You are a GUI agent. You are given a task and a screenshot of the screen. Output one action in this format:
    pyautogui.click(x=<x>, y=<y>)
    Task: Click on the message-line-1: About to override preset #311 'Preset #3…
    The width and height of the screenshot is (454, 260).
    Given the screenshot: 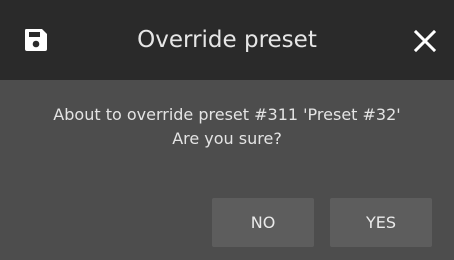 What is the action you would take?
    pyautogui.click(x=227, y=114)
    